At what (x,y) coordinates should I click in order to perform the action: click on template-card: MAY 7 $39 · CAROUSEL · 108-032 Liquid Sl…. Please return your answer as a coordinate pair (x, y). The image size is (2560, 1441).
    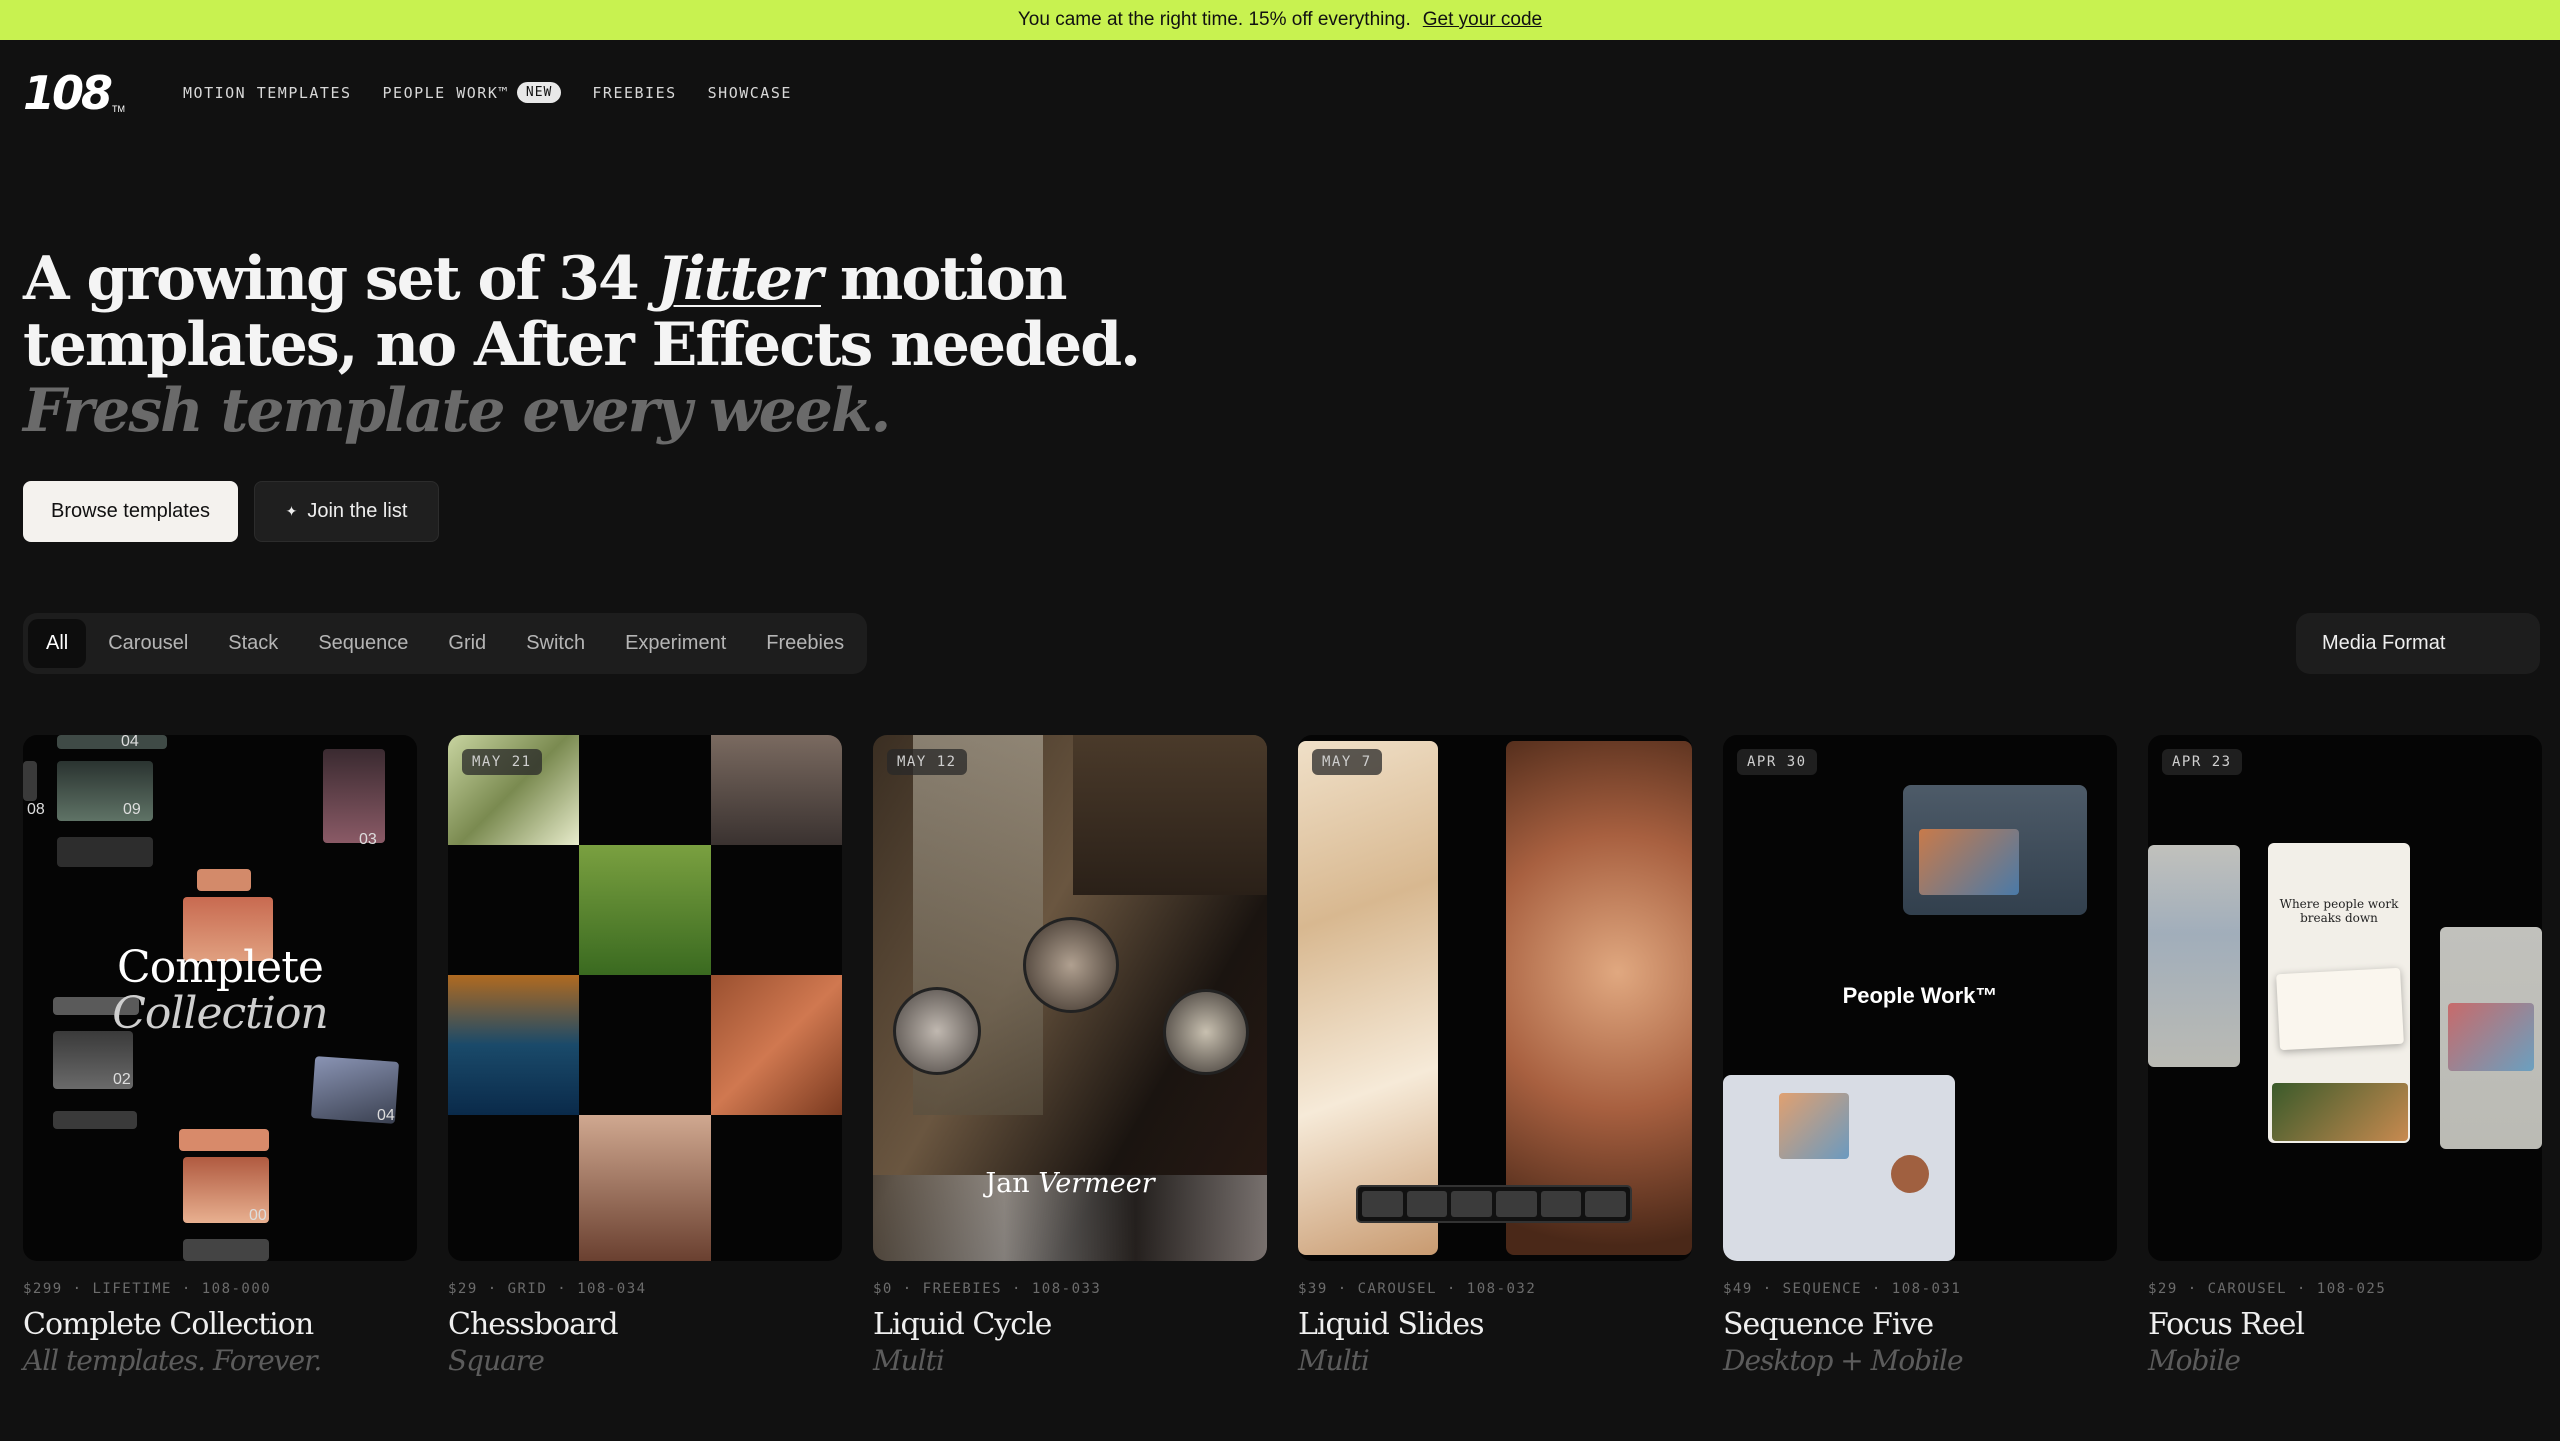
    Looking at the image, I should click on (1495, 1056).